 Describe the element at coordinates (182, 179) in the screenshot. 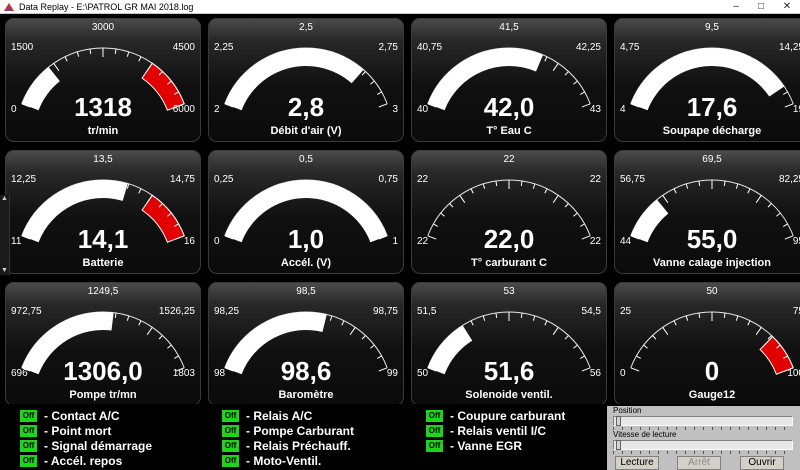

I see `gauge-tick-label: 14,75` at that location.